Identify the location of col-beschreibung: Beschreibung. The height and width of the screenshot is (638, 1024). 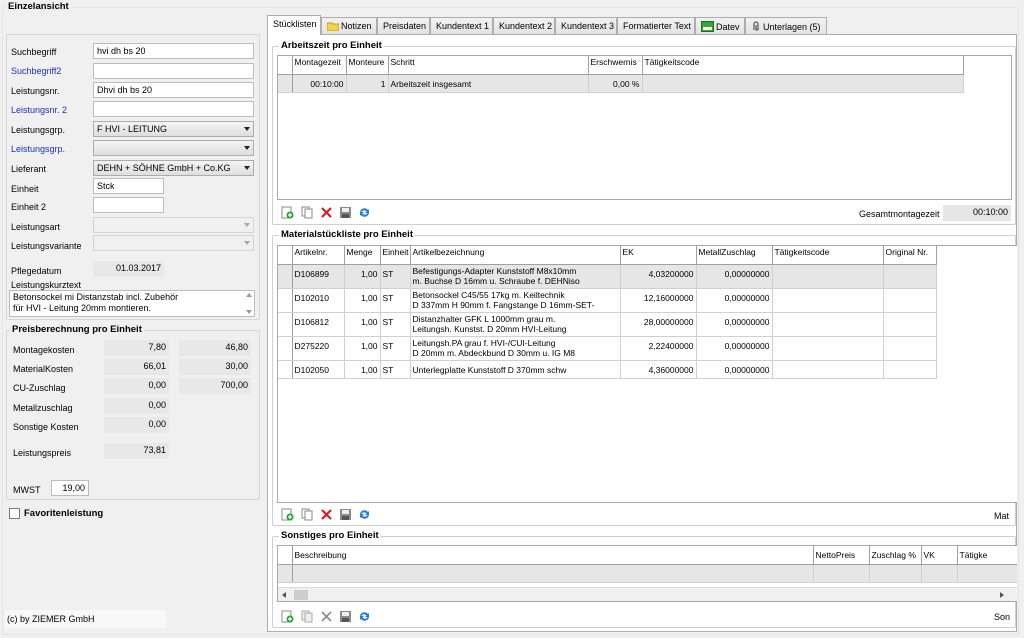
(553, 555).